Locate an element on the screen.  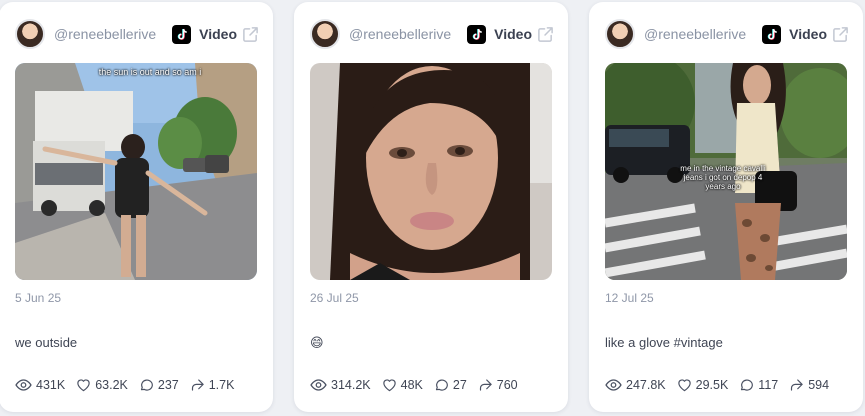
post-stats: 314.2K 48K 27 760 is located at coordinates (419, 385).